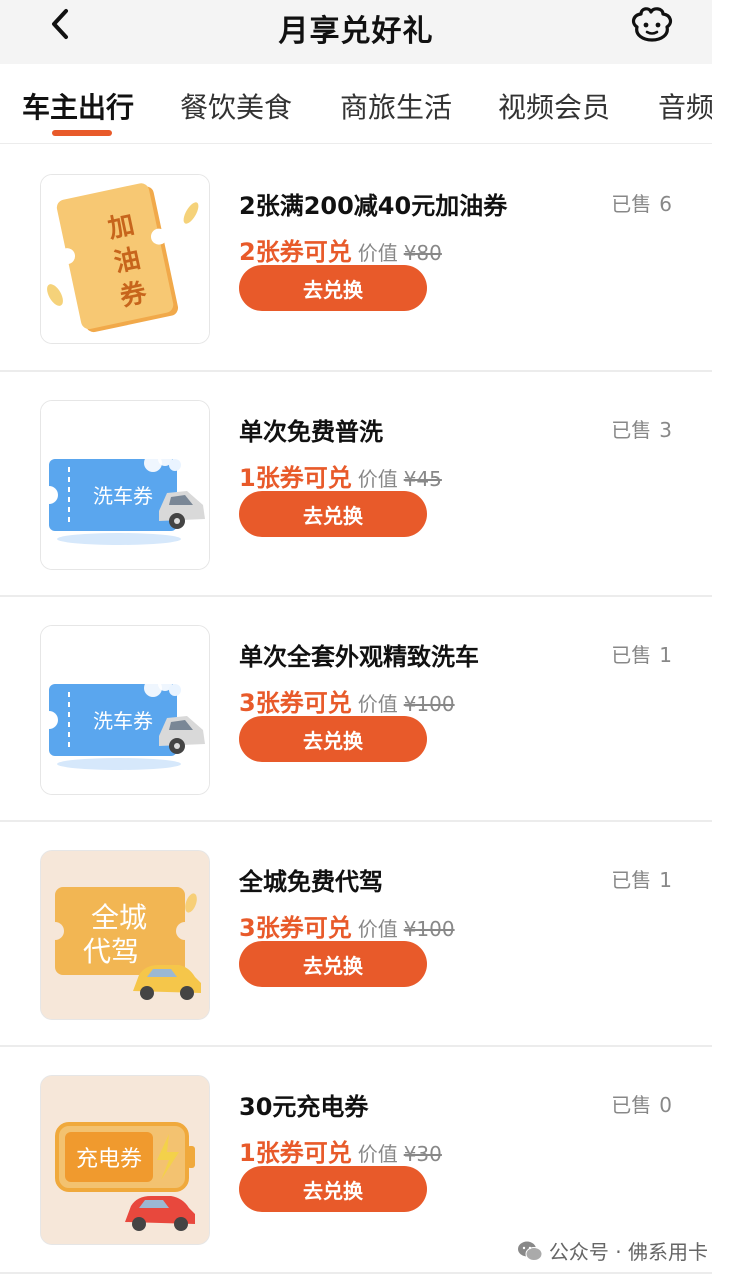 This screenshot has height=1278, width=732. What do you see at coordinates (304, 1107) in the screenshot?
I see `item-name: 30元充电券` at bounding box center [304, 1107].